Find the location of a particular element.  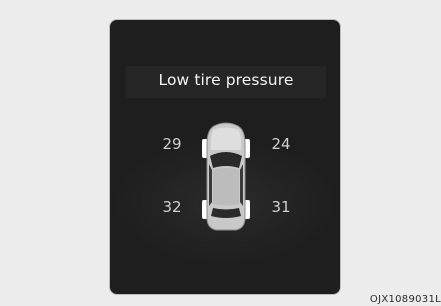

car-right-window is located at coordinates (241, 185).